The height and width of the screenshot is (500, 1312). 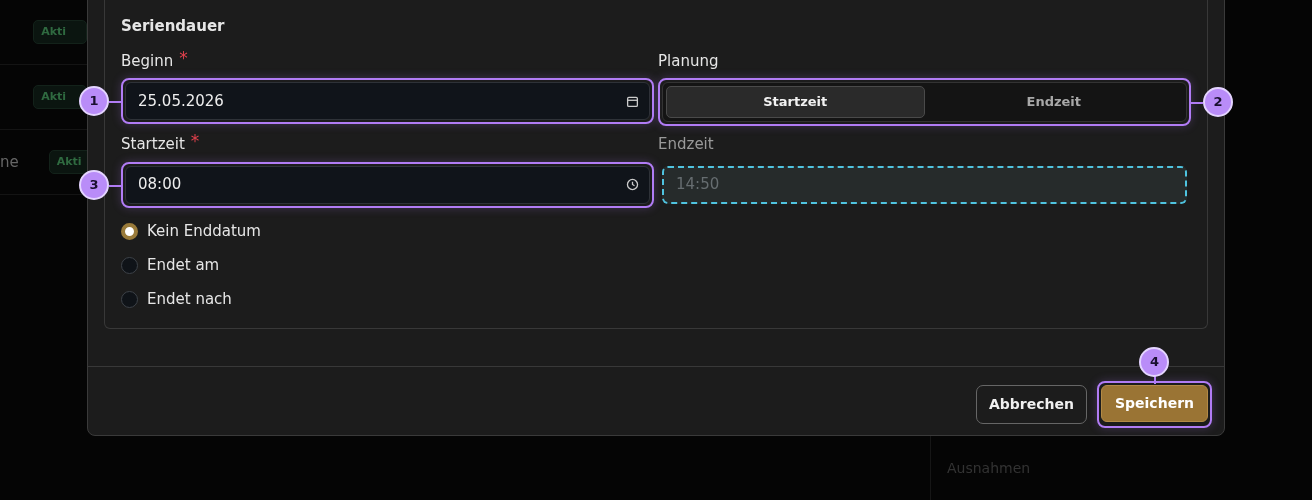 I want to click on field-label: Startzeit, so click(x=153, y=144).